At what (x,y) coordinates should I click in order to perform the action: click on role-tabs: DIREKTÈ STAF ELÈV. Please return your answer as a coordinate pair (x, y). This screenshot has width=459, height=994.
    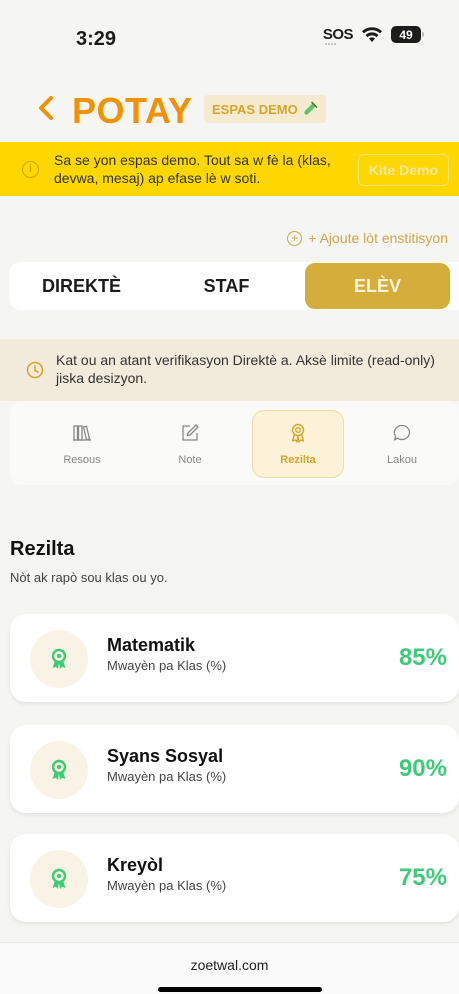
    Looking at the image, I should click on (234, 286).